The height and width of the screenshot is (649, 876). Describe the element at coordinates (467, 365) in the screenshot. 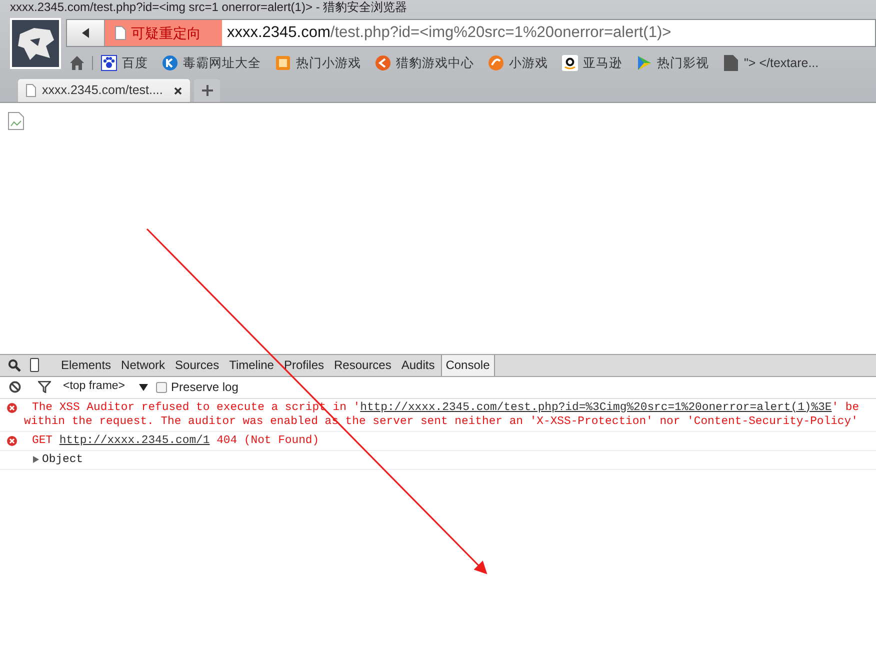

I see `devtools-tab: Console` at that location.